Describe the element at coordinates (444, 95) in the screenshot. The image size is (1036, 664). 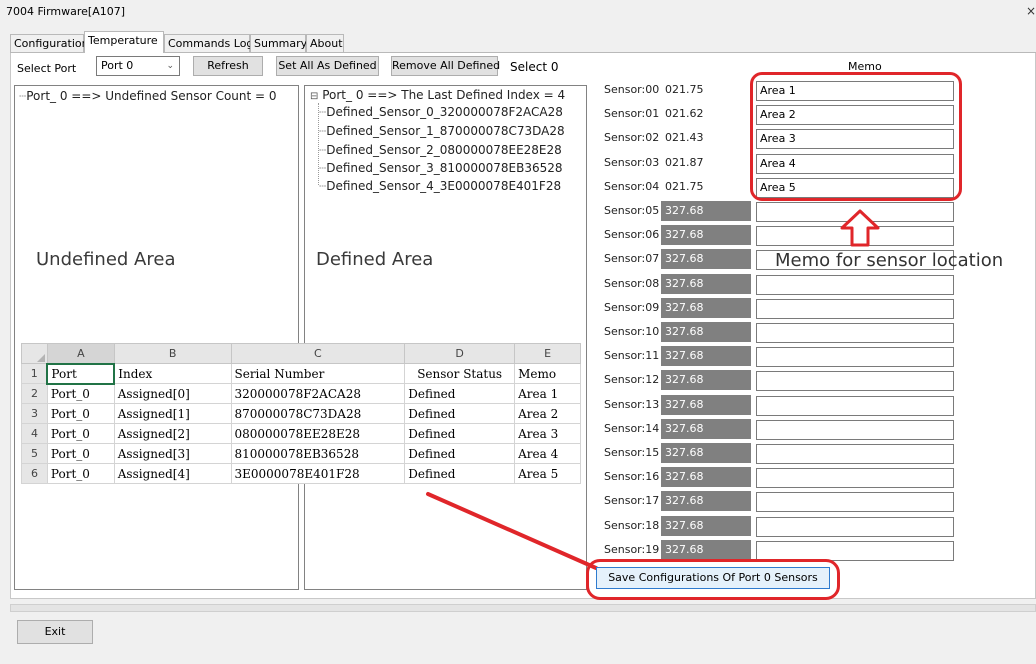
I see `defined-tree-root-label: Port_ 0 ==> The Last Defined Index = 4` at that location.